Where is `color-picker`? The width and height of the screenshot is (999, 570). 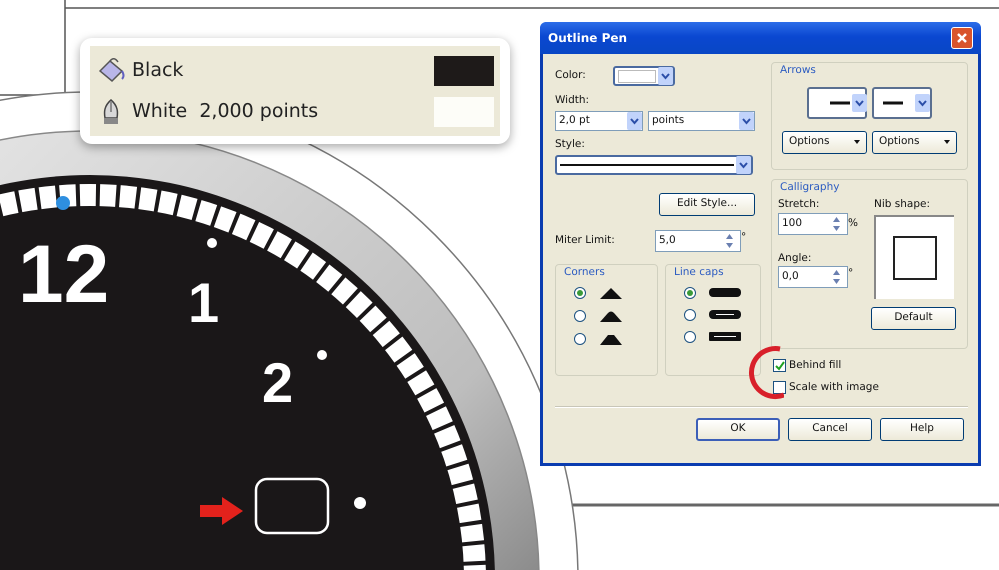 color-picker is located at coordinates (644, 76).